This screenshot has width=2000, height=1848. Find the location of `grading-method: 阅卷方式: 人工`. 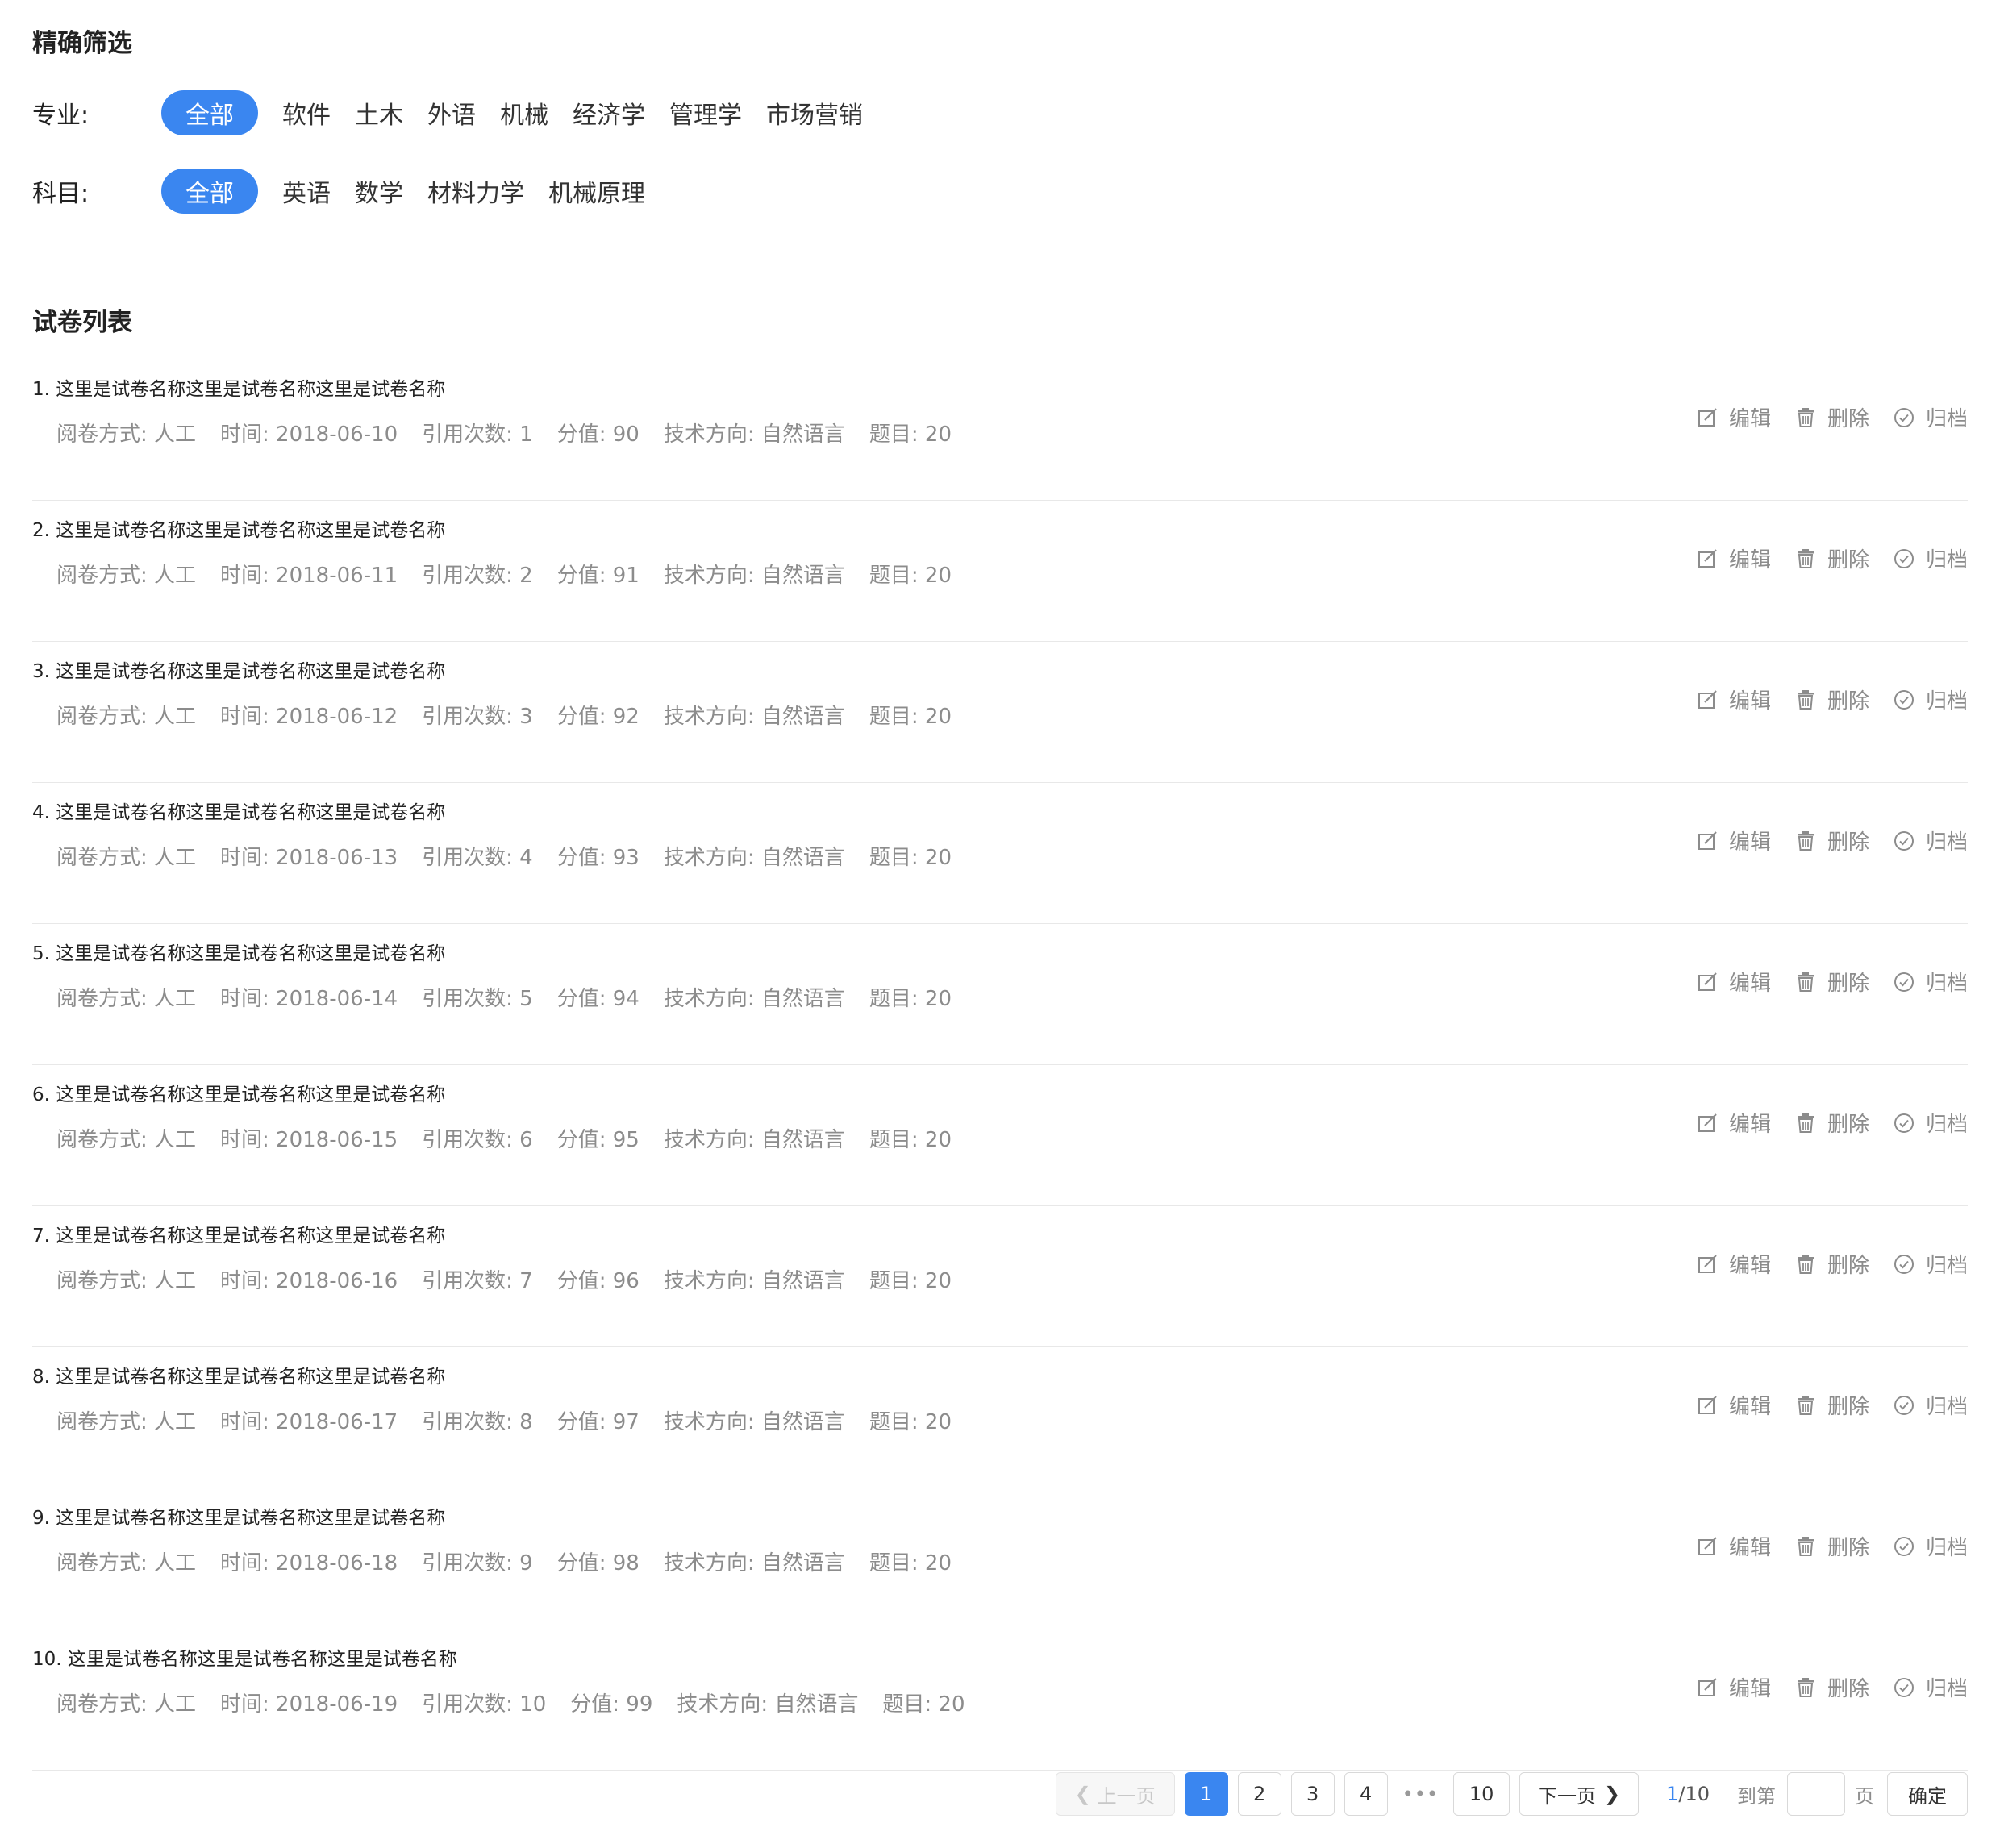

grading-method: 阅卷方式: 人工 is located at coordinates (126, 1422).